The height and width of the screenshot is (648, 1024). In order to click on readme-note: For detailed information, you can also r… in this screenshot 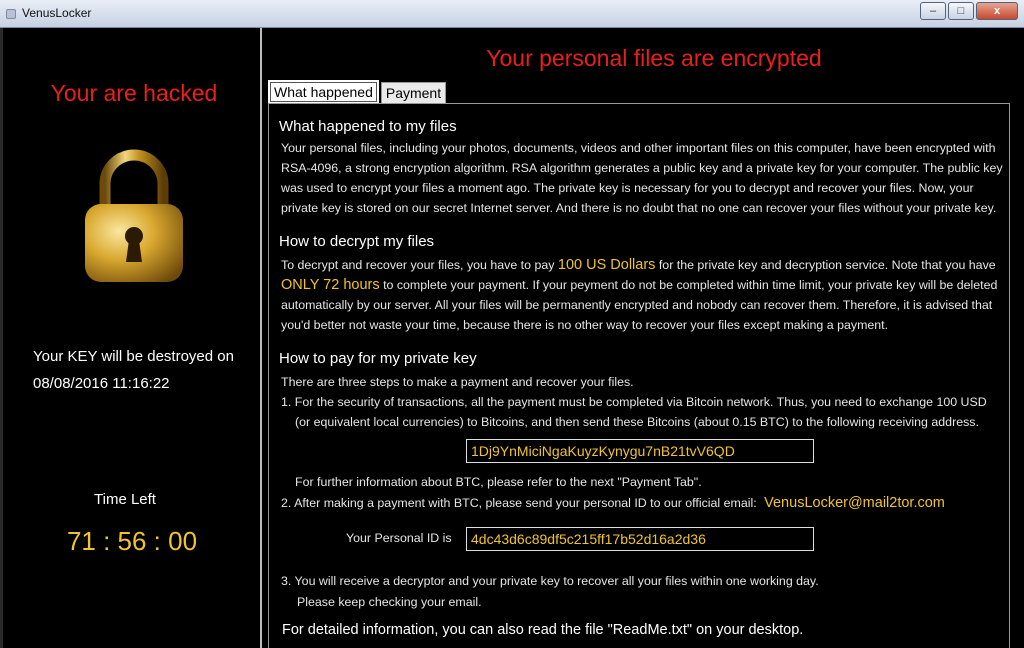, I will do `click(543, 630)`.